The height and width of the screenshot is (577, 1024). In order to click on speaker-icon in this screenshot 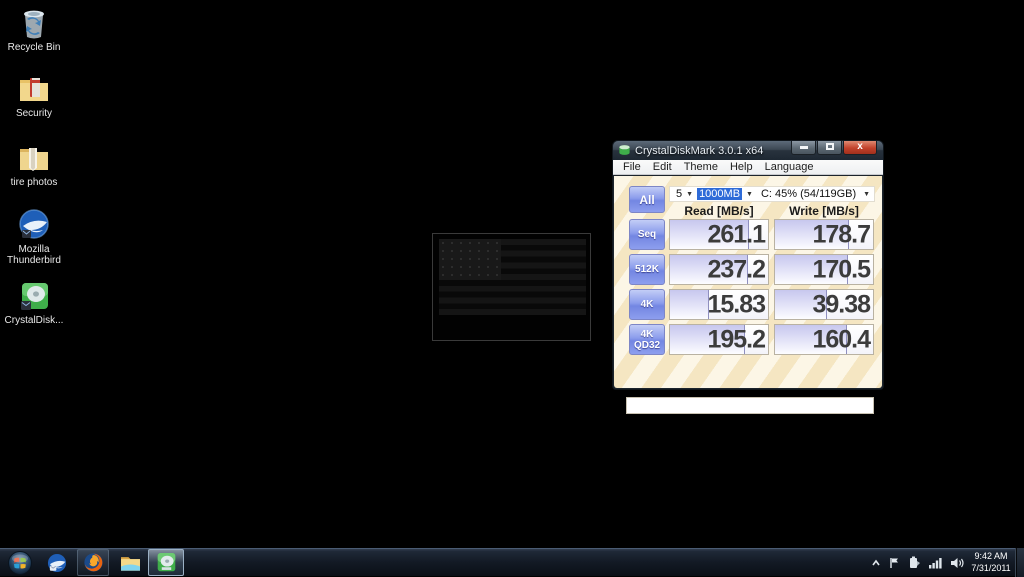, I will do `click(957, 562)`.